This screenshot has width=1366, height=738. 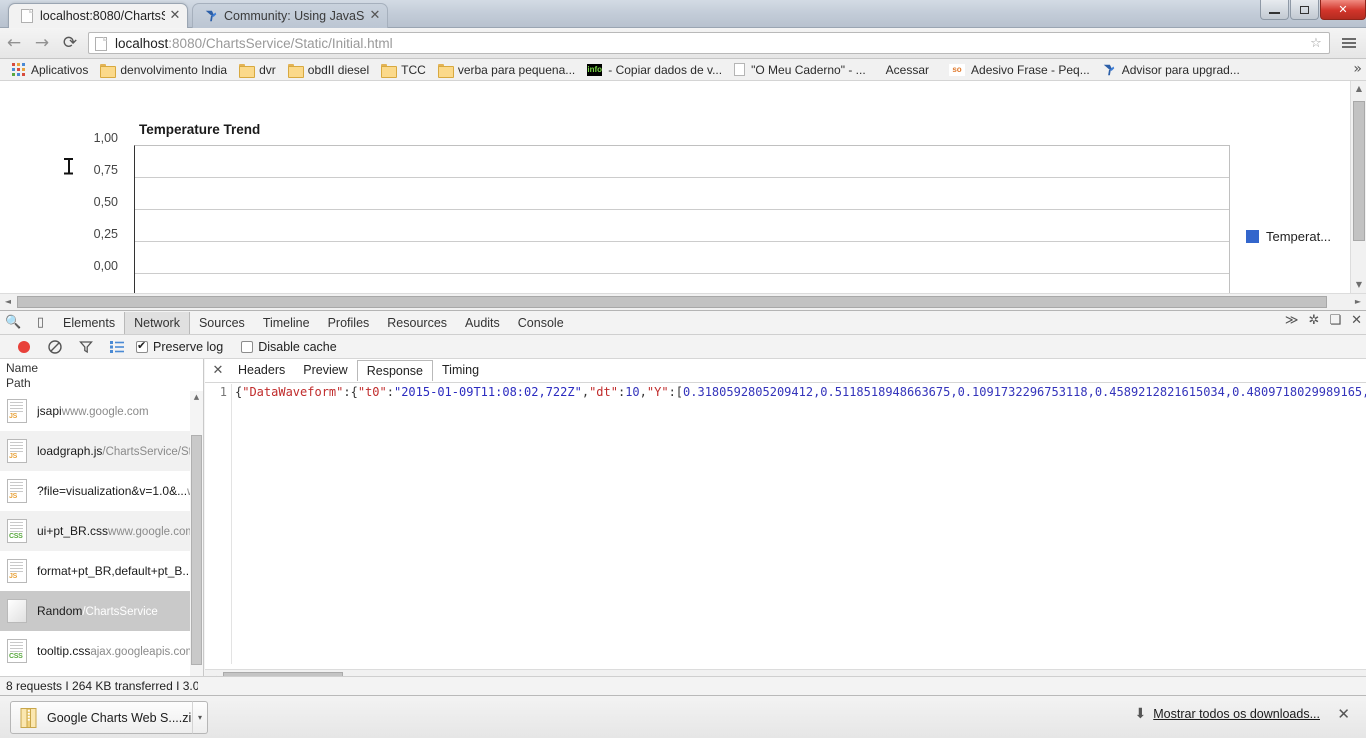 I want to click on close-detail-icon: ✕, so click(x=218, y=370).